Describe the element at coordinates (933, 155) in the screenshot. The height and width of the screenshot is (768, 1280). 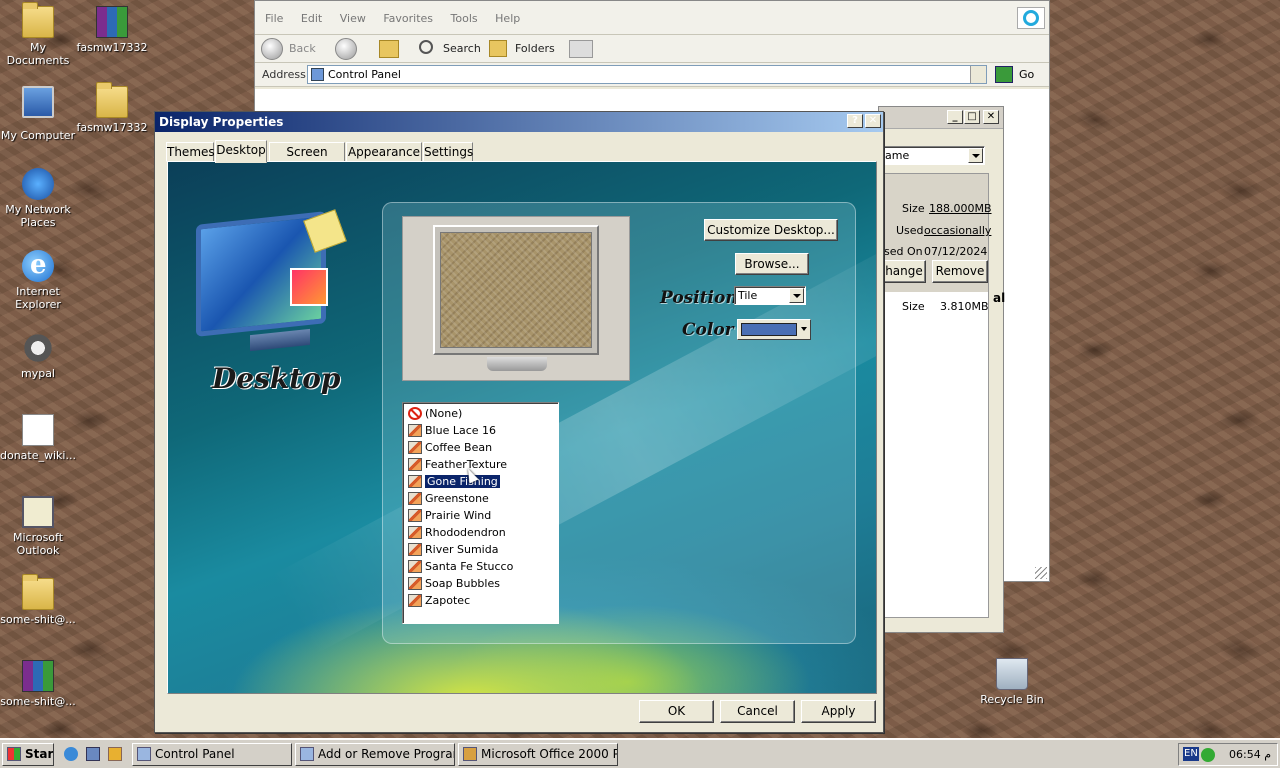
I see `sort-by-select: ame` at that location.